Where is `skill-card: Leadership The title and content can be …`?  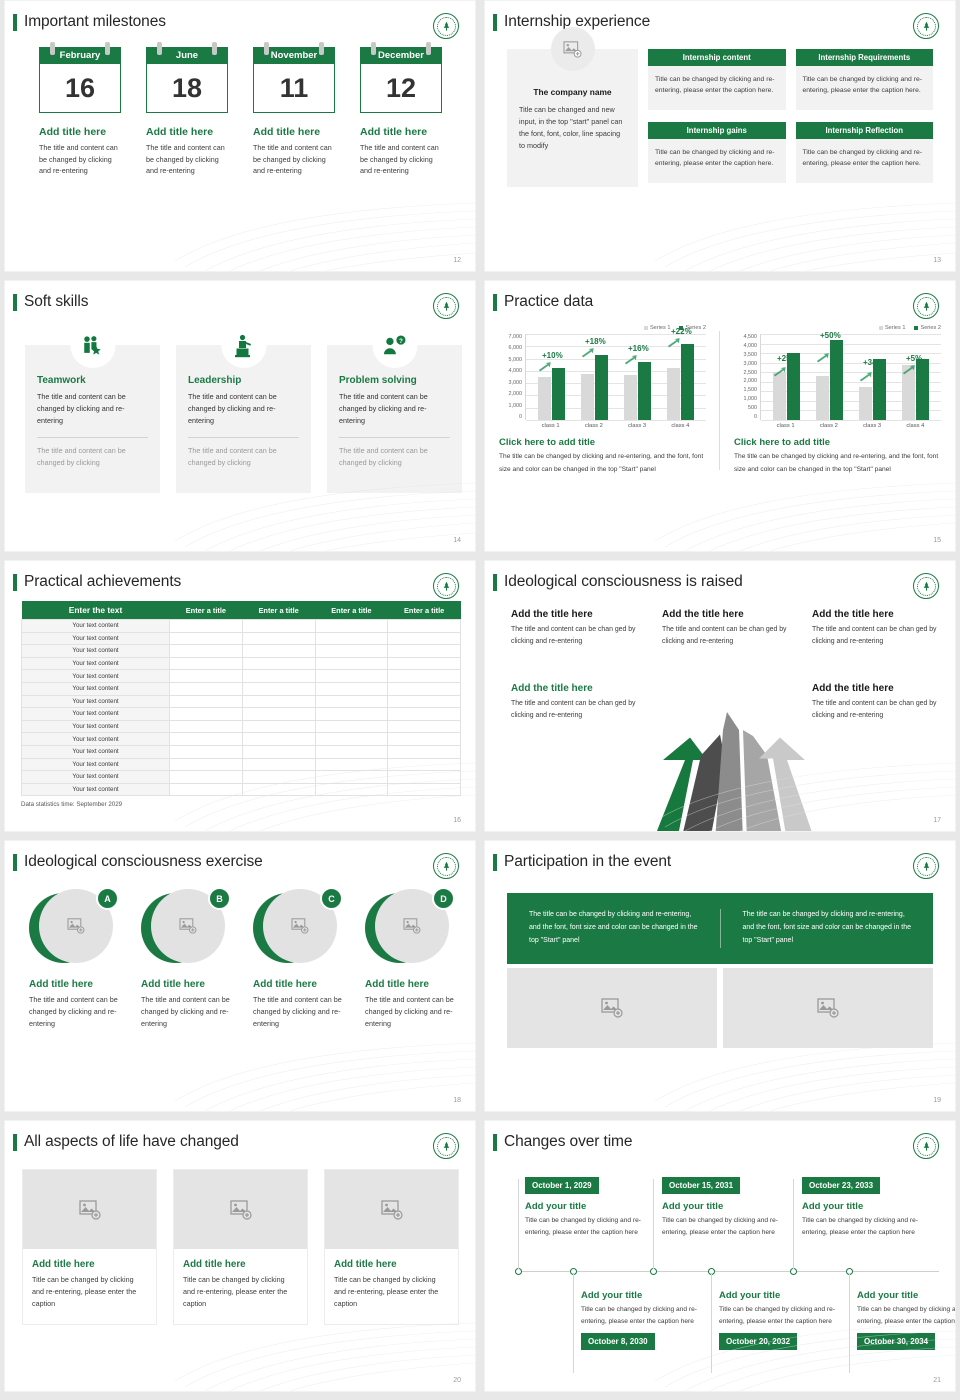
skill-card: Leadership The title and content can be … is located at coordinates (243, 408).